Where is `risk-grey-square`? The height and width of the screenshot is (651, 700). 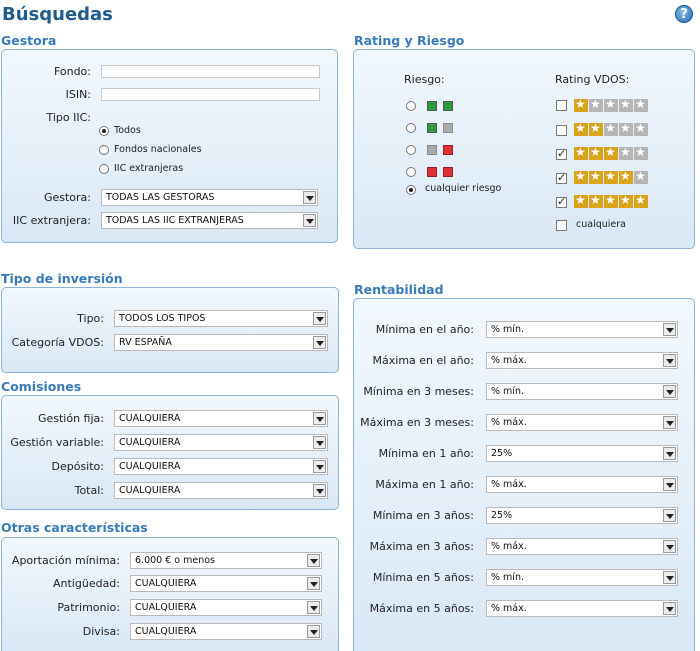
risk-grey-square is located at coordinates (448, 128).